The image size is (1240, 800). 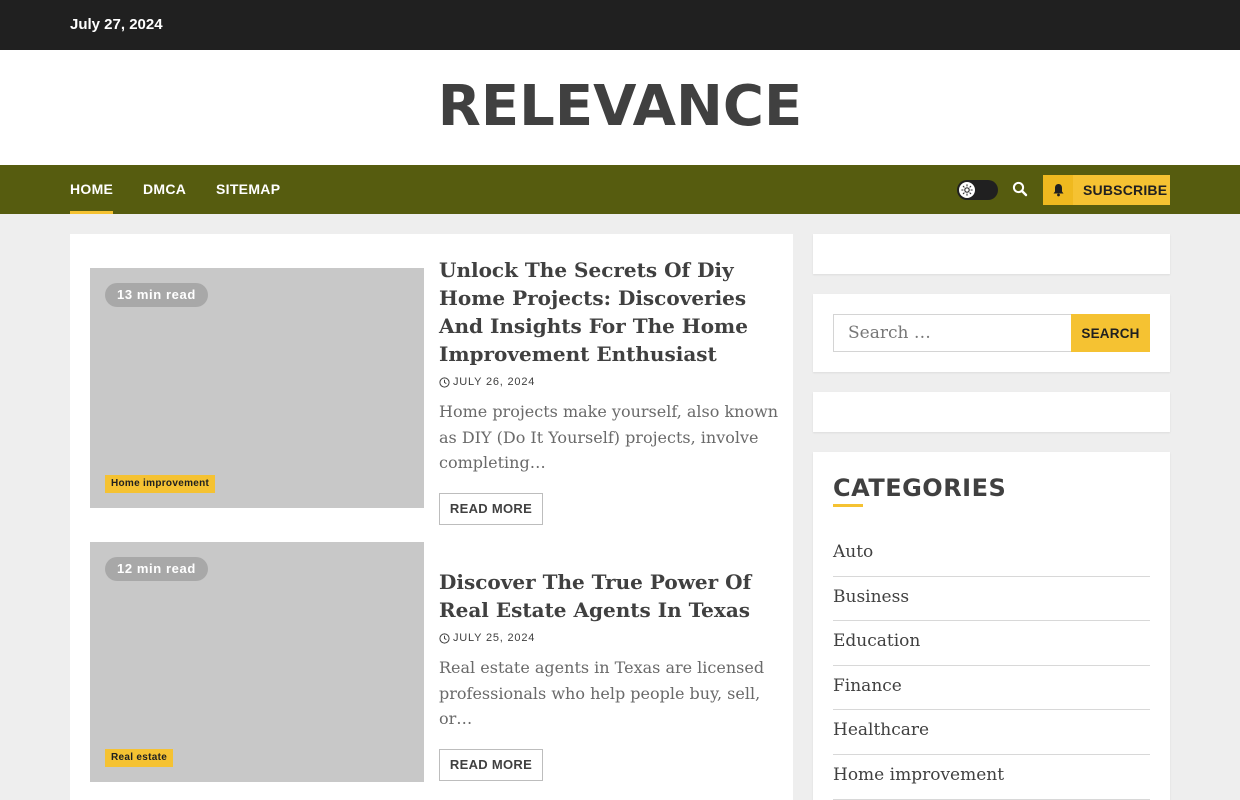 I want to click on post-date-text: JULY 26, 2024, so click(x=494, y=382).